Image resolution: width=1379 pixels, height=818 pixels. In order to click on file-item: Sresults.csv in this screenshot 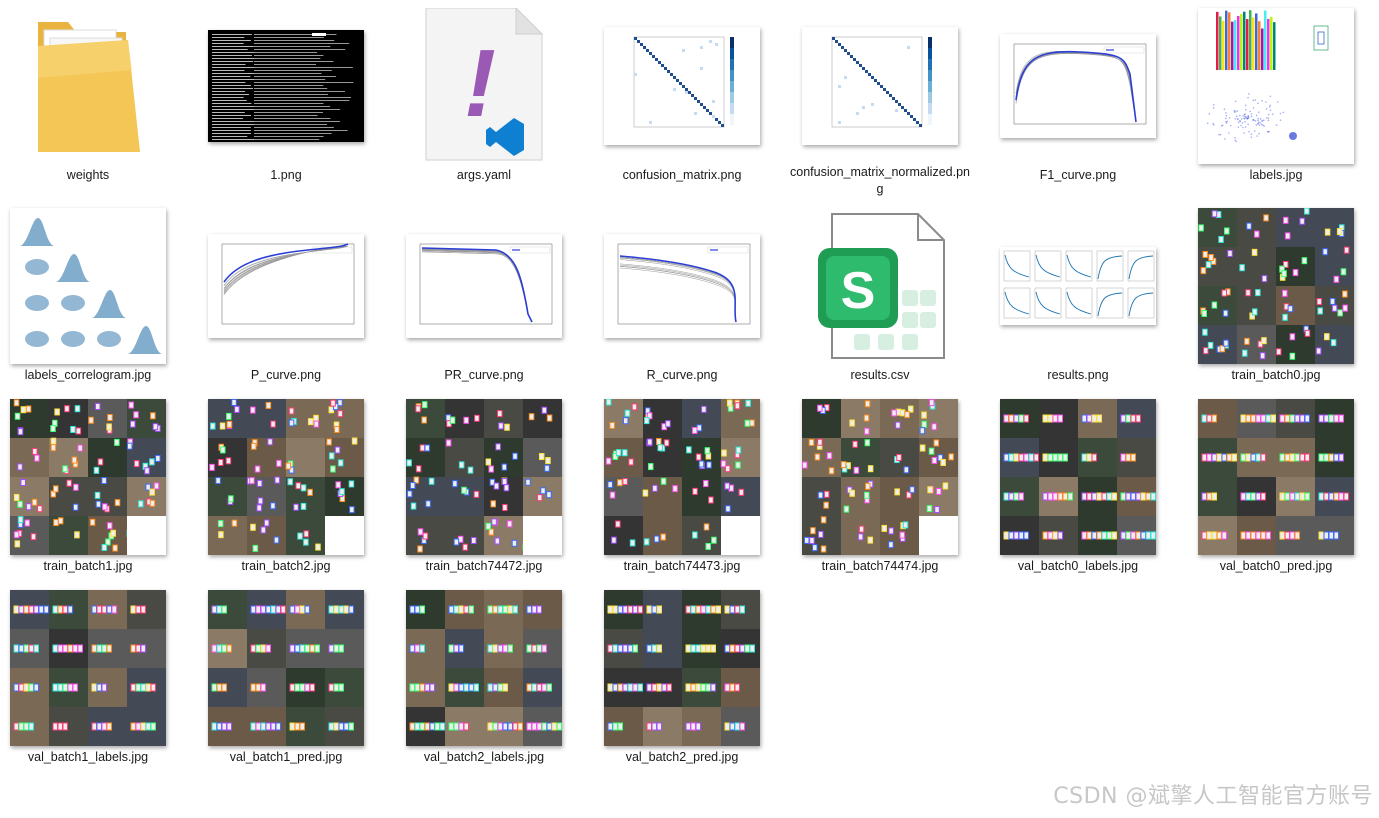, I will do `click(880, 303)`.